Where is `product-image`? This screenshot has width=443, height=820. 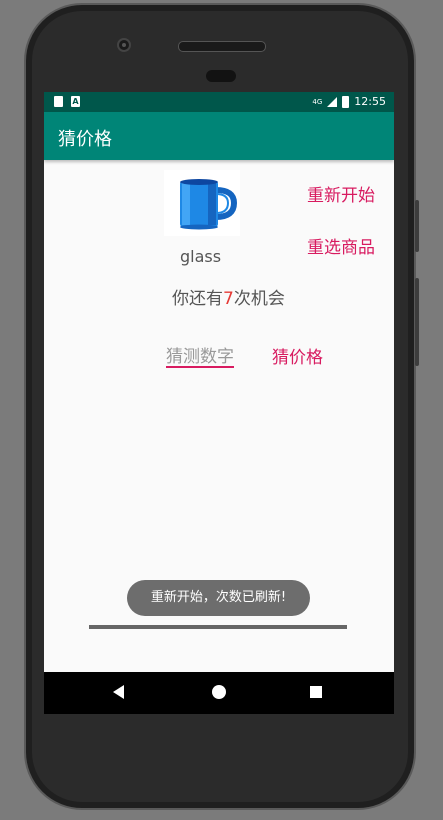
product-image is located at coordinates (202, 203).